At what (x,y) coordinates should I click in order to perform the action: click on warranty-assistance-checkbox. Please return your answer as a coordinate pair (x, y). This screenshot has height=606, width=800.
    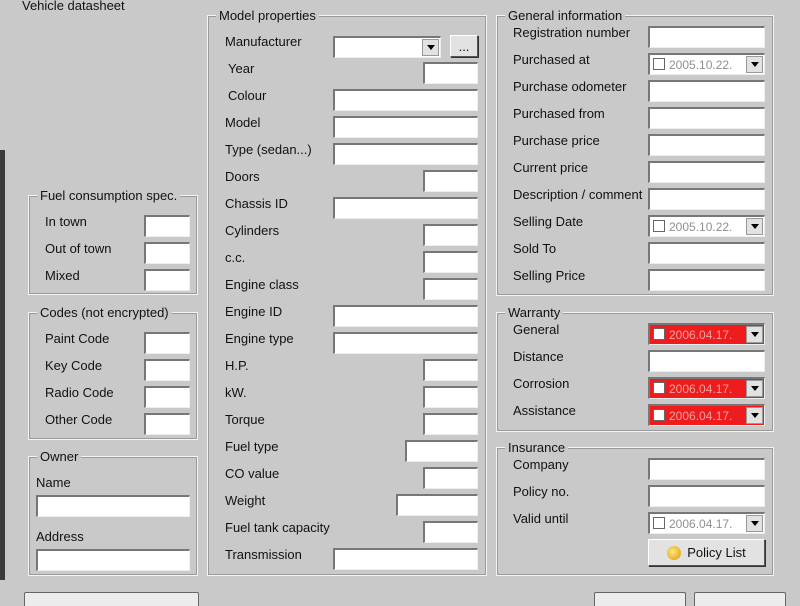
    Looking at the image, I should click on (659, 415).